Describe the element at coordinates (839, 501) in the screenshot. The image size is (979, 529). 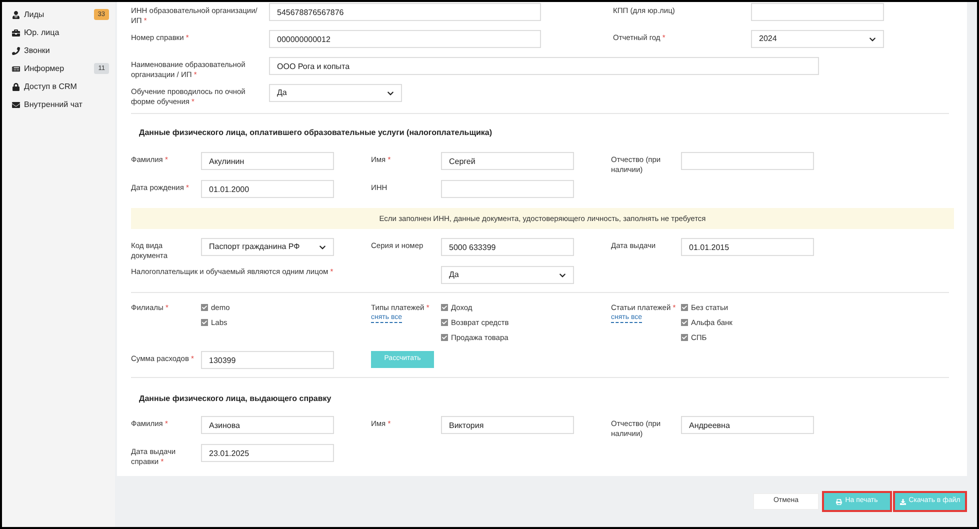
I see `printer-icon` at that location.